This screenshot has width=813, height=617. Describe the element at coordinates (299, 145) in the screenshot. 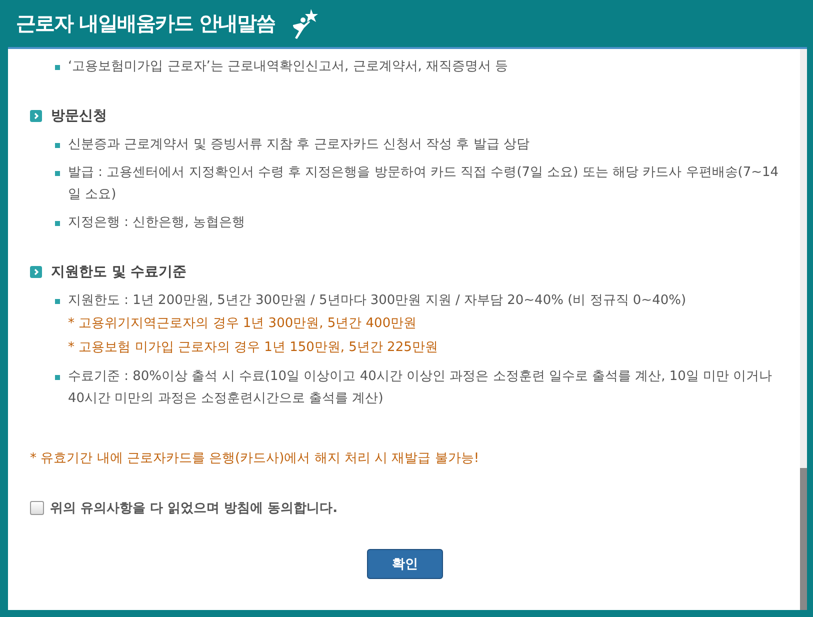

I see `item-text: 신분증과 근로계약서 및 증빙서류 지참 후 근로자카드 신청서 작성 후 발급 상담` at that location.